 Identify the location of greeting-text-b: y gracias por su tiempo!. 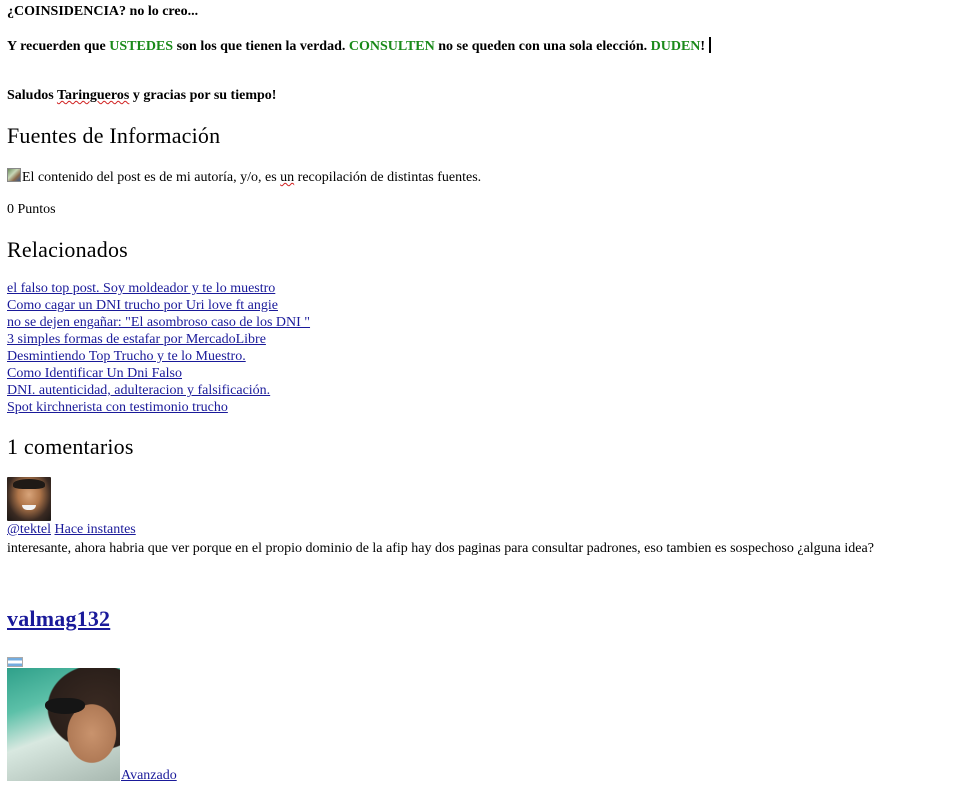
(203, 95).